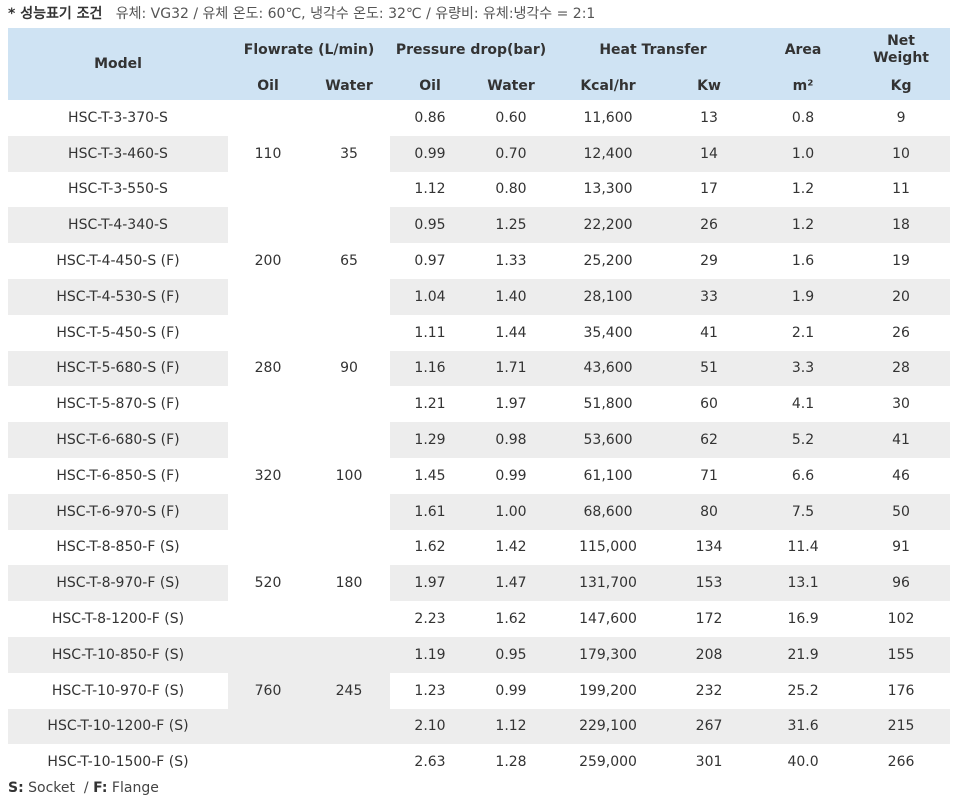 This screenshot has height=809, width=958. Describe the element at coordinates (430, 368) in the screenshot. I see `cell-pressure-oil: 1.16` at that location.